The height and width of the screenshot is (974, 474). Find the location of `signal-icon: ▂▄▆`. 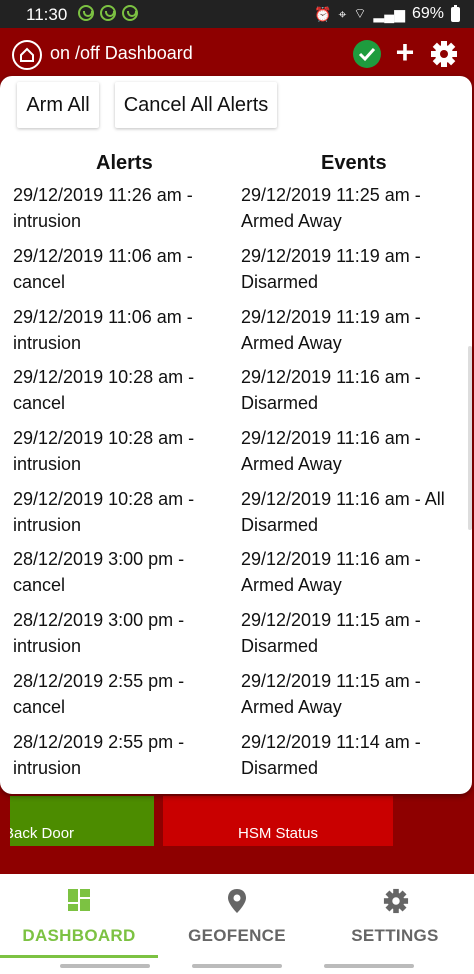

signal-icon: ▂▄▆ is located at coordinates (389, 13).